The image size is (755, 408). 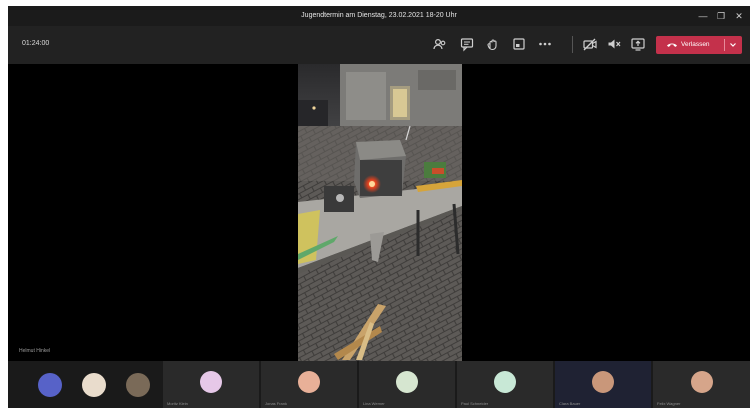 I want to click on leave-label: Verlassen, so click(x=695, y=44).